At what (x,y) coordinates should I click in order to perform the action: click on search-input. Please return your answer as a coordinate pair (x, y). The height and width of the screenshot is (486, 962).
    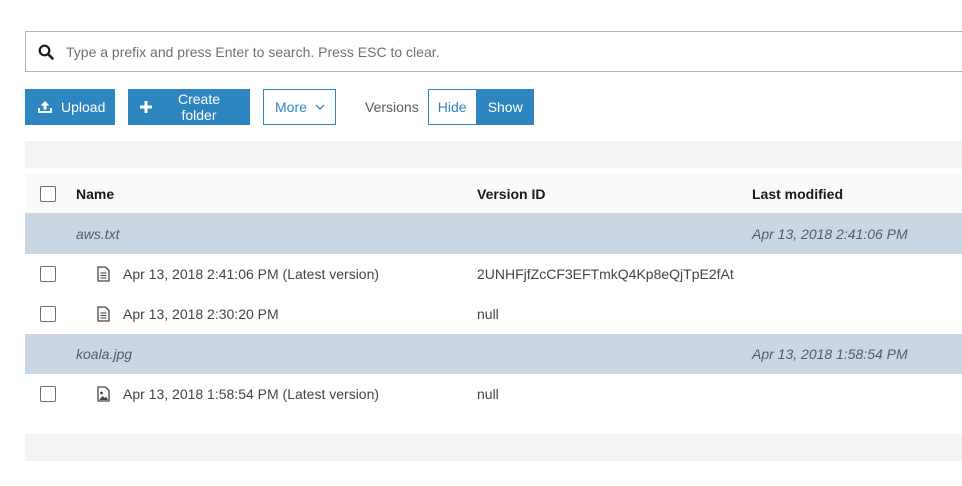
    Looking at the image, I should click on (514, 51).